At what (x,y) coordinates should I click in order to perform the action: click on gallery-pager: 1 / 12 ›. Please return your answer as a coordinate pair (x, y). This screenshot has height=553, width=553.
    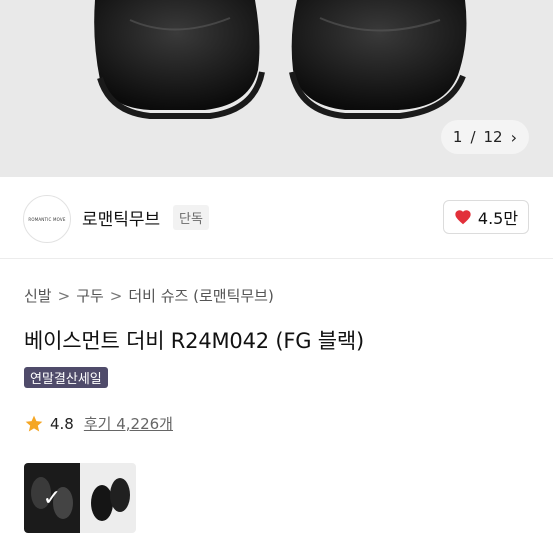
    Looking at the image, I should click on (484, 137).